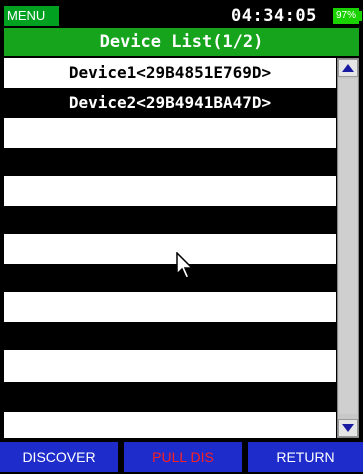  Describe the element at coordinates (360, 16) in the screenshot. I see `battery-icon` at that location.